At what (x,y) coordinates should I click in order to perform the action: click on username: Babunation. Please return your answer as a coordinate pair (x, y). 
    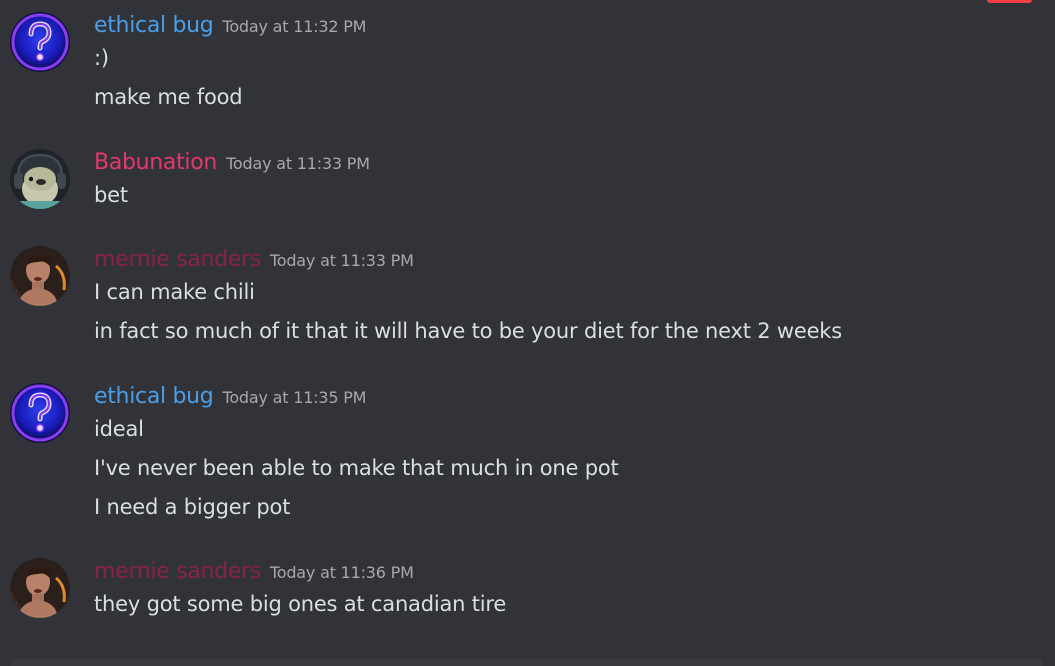
    Looking at the image, I should click on (155, 162).